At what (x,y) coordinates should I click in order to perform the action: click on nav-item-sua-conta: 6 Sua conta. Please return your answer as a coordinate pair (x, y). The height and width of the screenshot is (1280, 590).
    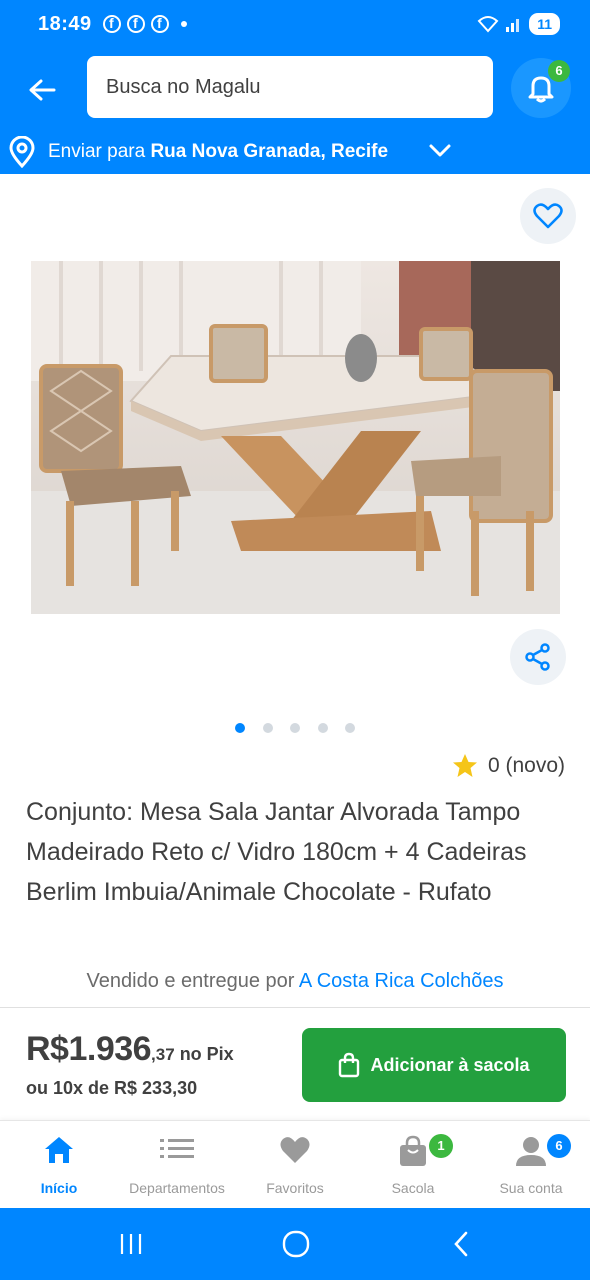
    Looking at the image, I should click on (531, 1165).